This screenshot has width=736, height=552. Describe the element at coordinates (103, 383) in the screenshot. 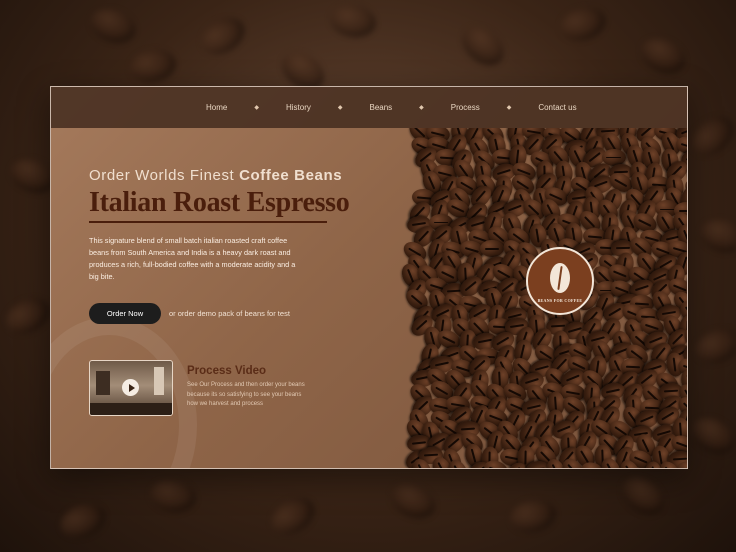

I see `thumbnail-shelf` at that location.